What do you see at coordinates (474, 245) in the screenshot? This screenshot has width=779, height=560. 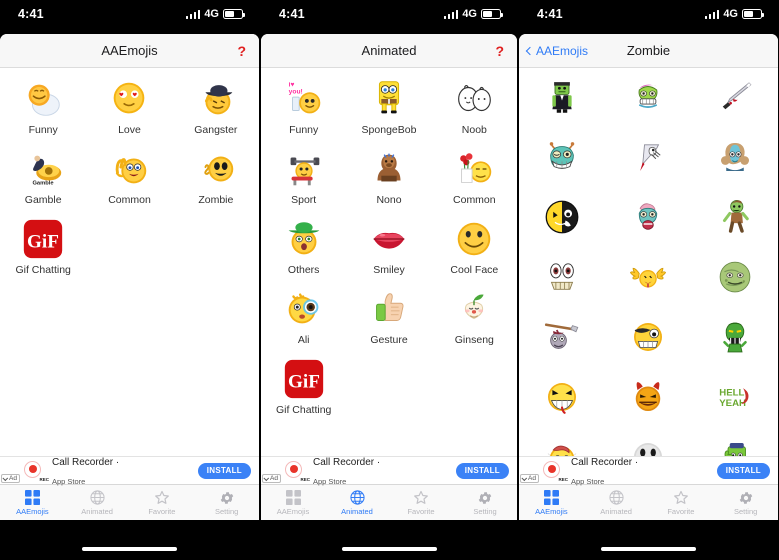 I see `category-item: Cool Face` at bounding box center [474, 245].